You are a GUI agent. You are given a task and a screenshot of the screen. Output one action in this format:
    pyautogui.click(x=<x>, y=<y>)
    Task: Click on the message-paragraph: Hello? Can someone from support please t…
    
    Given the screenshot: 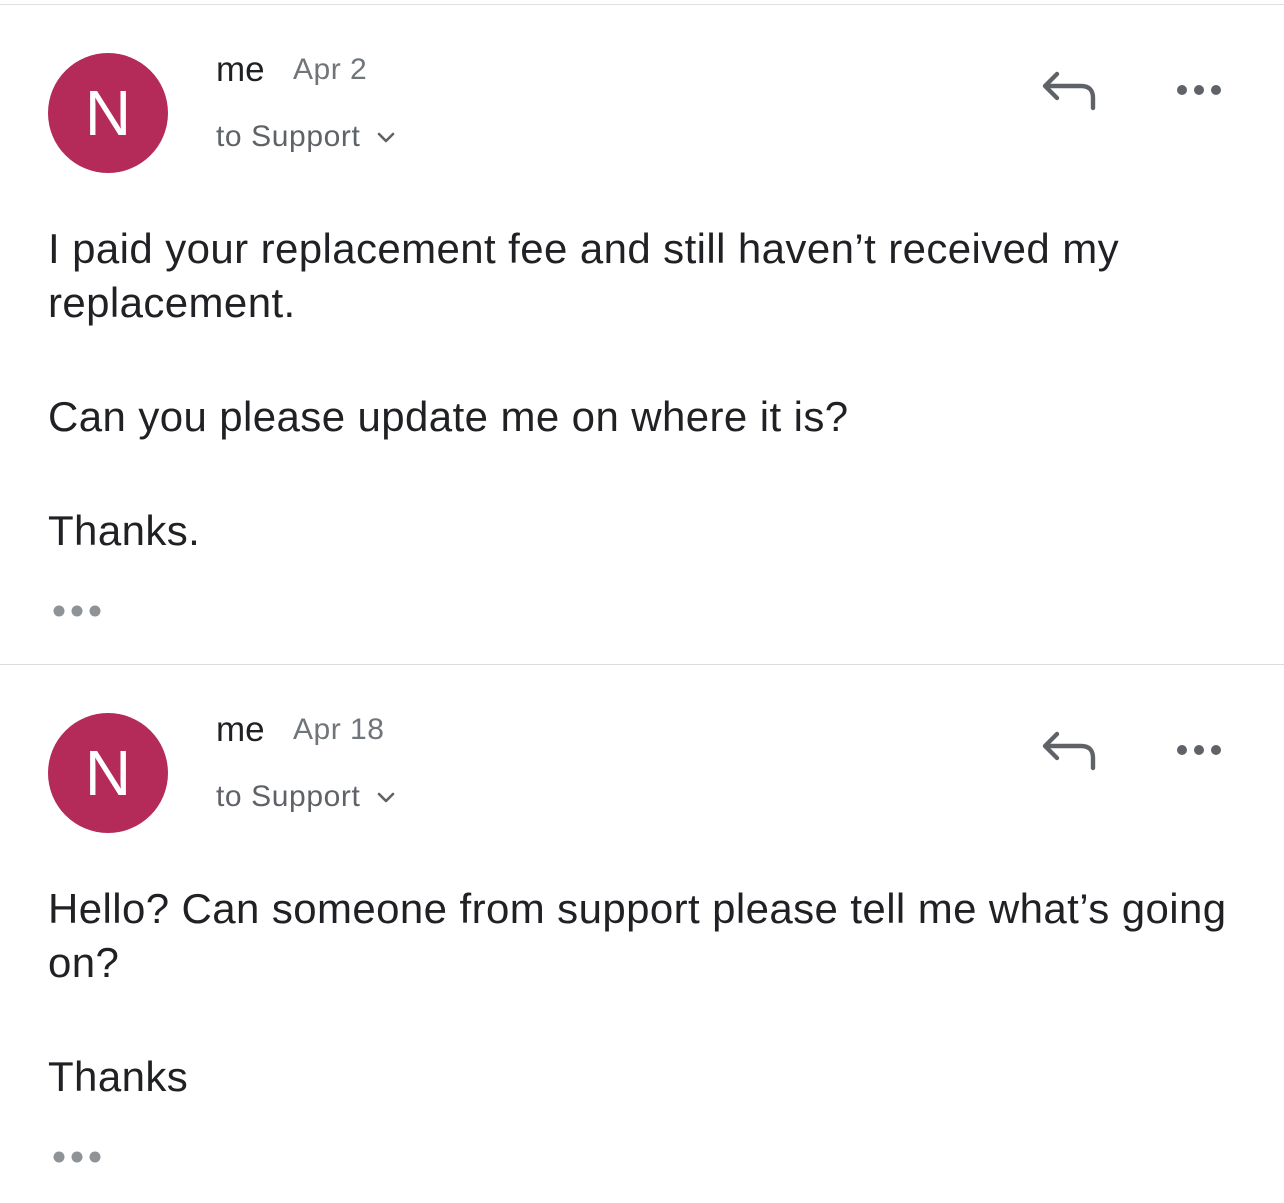 What is the action you would take?
    pyautogui.click(x=637, y=935)
    